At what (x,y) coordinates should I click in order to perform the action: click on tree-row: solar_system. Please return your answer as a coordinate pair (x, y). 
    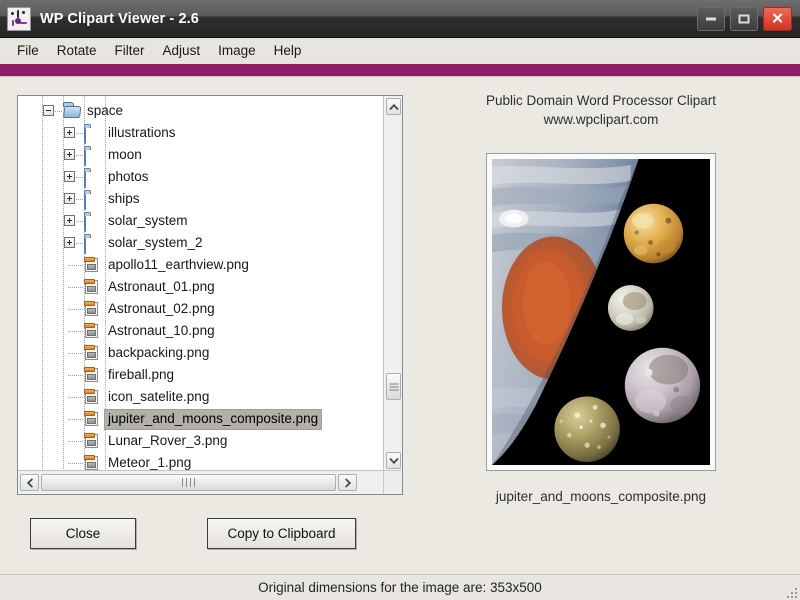
    Looking at the image, I should click on (201, 221).